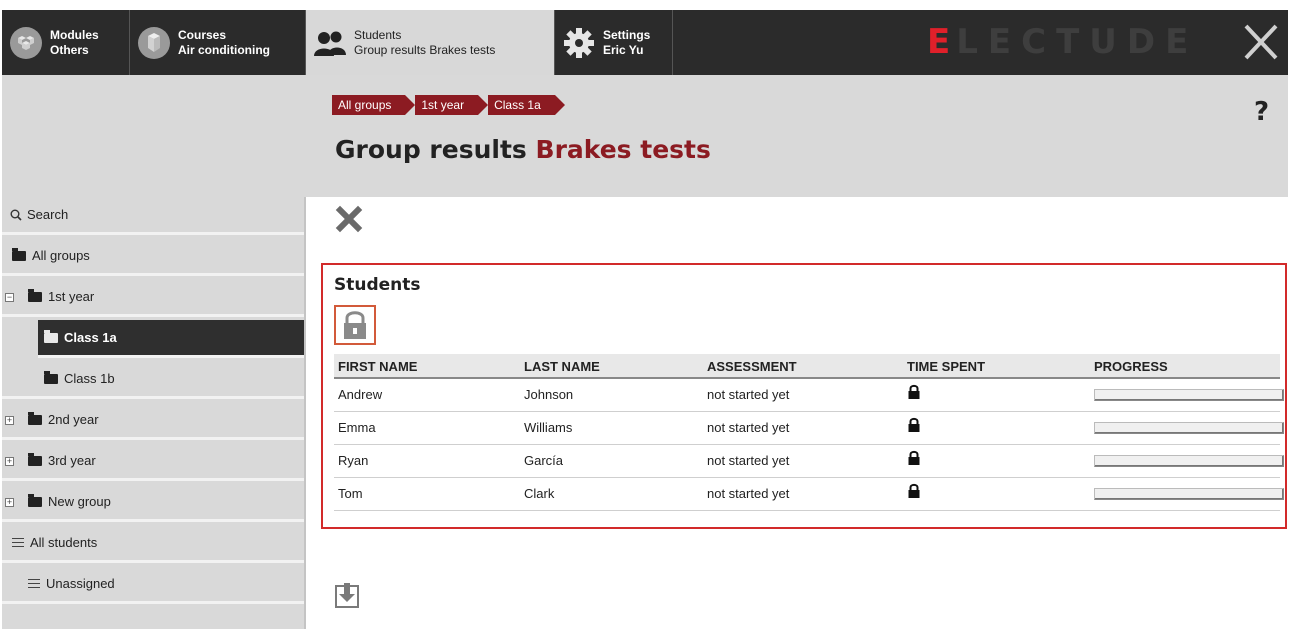  I want to click on cell-first-name: Andrew, so click(360, 394).